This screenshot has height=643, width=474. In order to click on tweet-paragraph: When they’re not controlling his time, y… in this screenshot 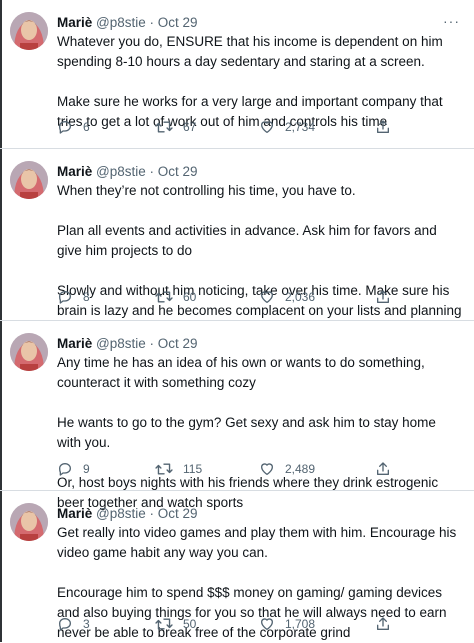, I will do `click(206, 190)`.